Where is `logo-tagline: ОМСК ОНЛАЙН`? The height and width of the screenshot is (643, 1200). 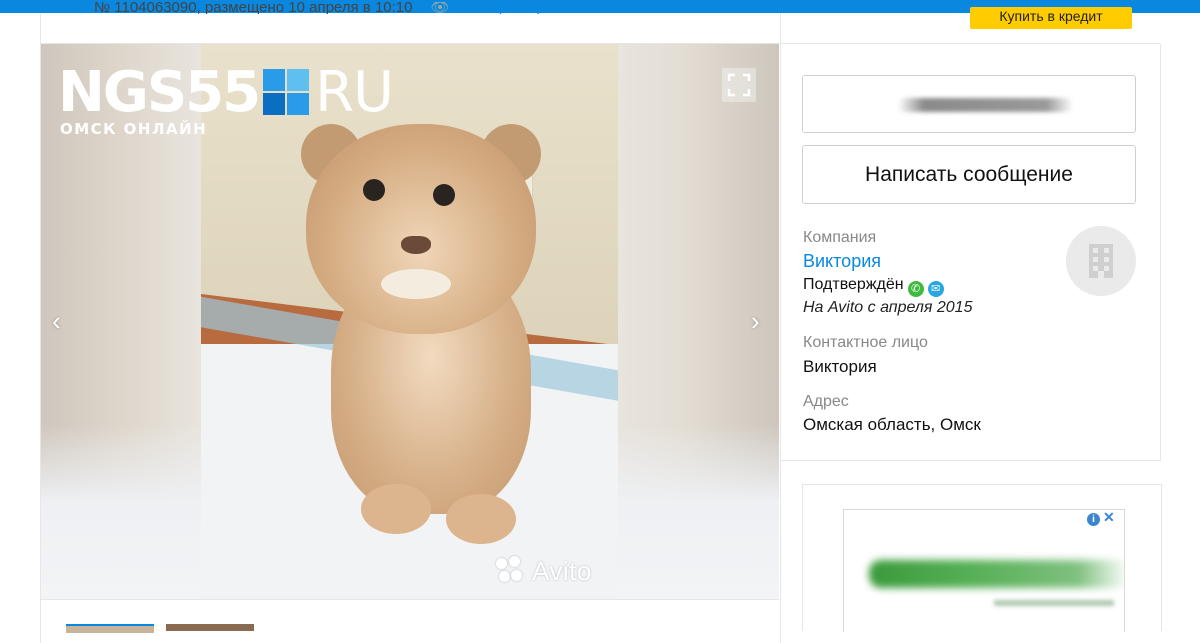
logo-tagline: ОМСК ОНЛАЙН is located at coordinates (134, 129).